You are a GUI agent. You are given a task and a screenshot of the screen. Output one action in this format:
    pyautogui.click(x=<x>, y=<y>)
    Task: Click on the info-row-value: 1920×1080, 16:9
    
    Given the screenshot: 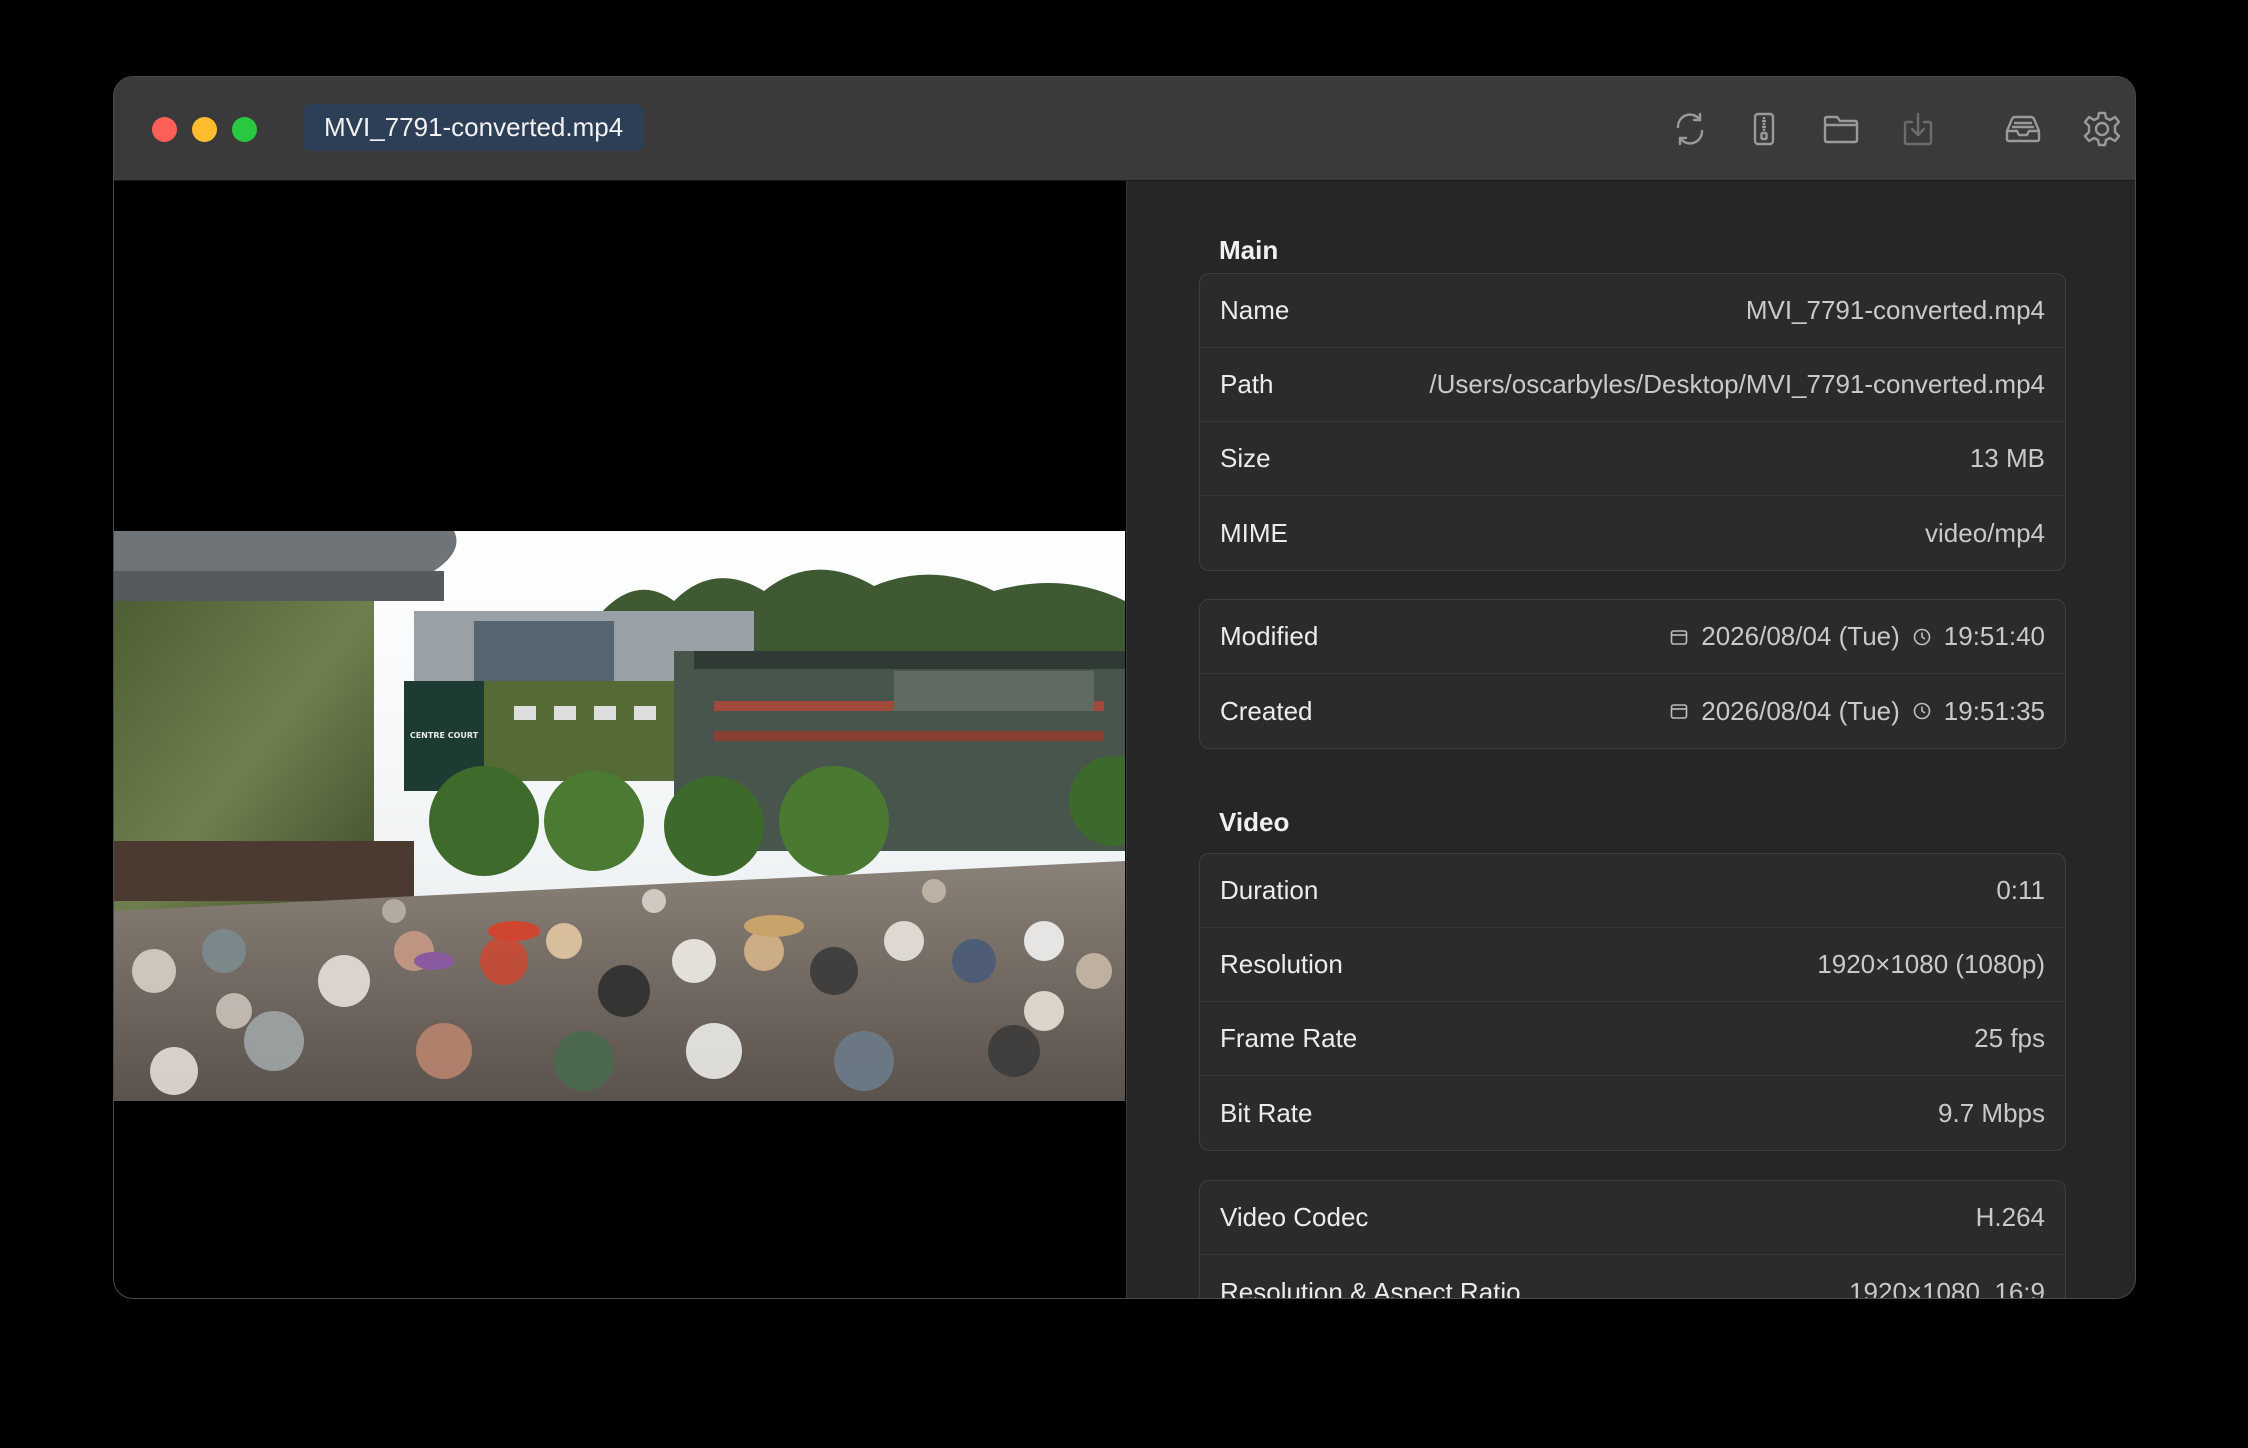 What is the action you would take?
    pyautogui.click(x=1947, y=1288)
    